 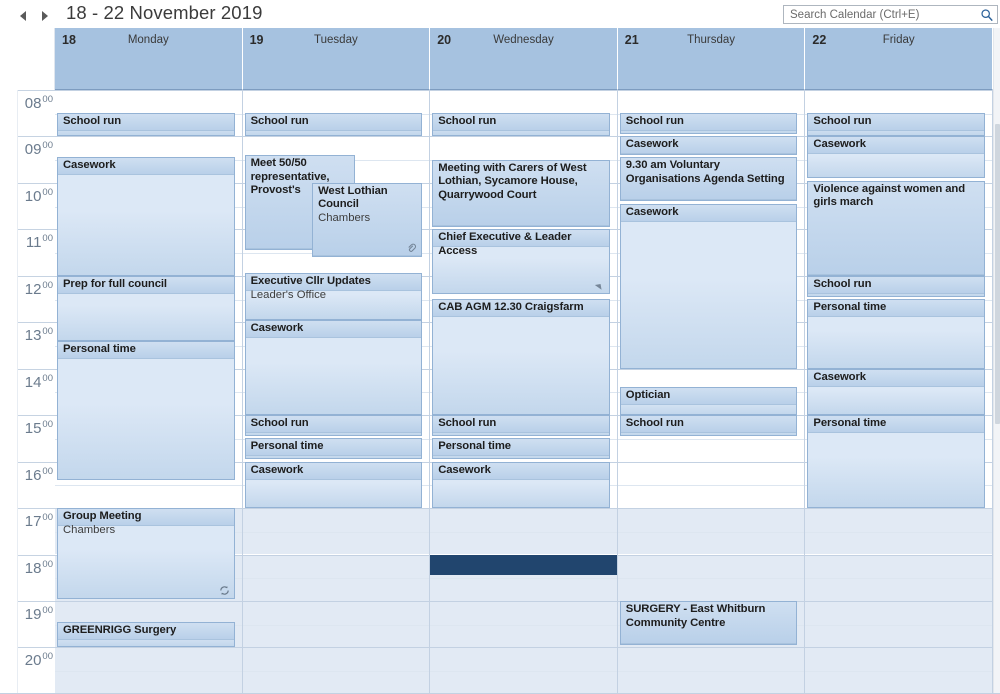 I want to click on calendar-event: Chief Executive & Leader Access, so click(x=521, y=262).